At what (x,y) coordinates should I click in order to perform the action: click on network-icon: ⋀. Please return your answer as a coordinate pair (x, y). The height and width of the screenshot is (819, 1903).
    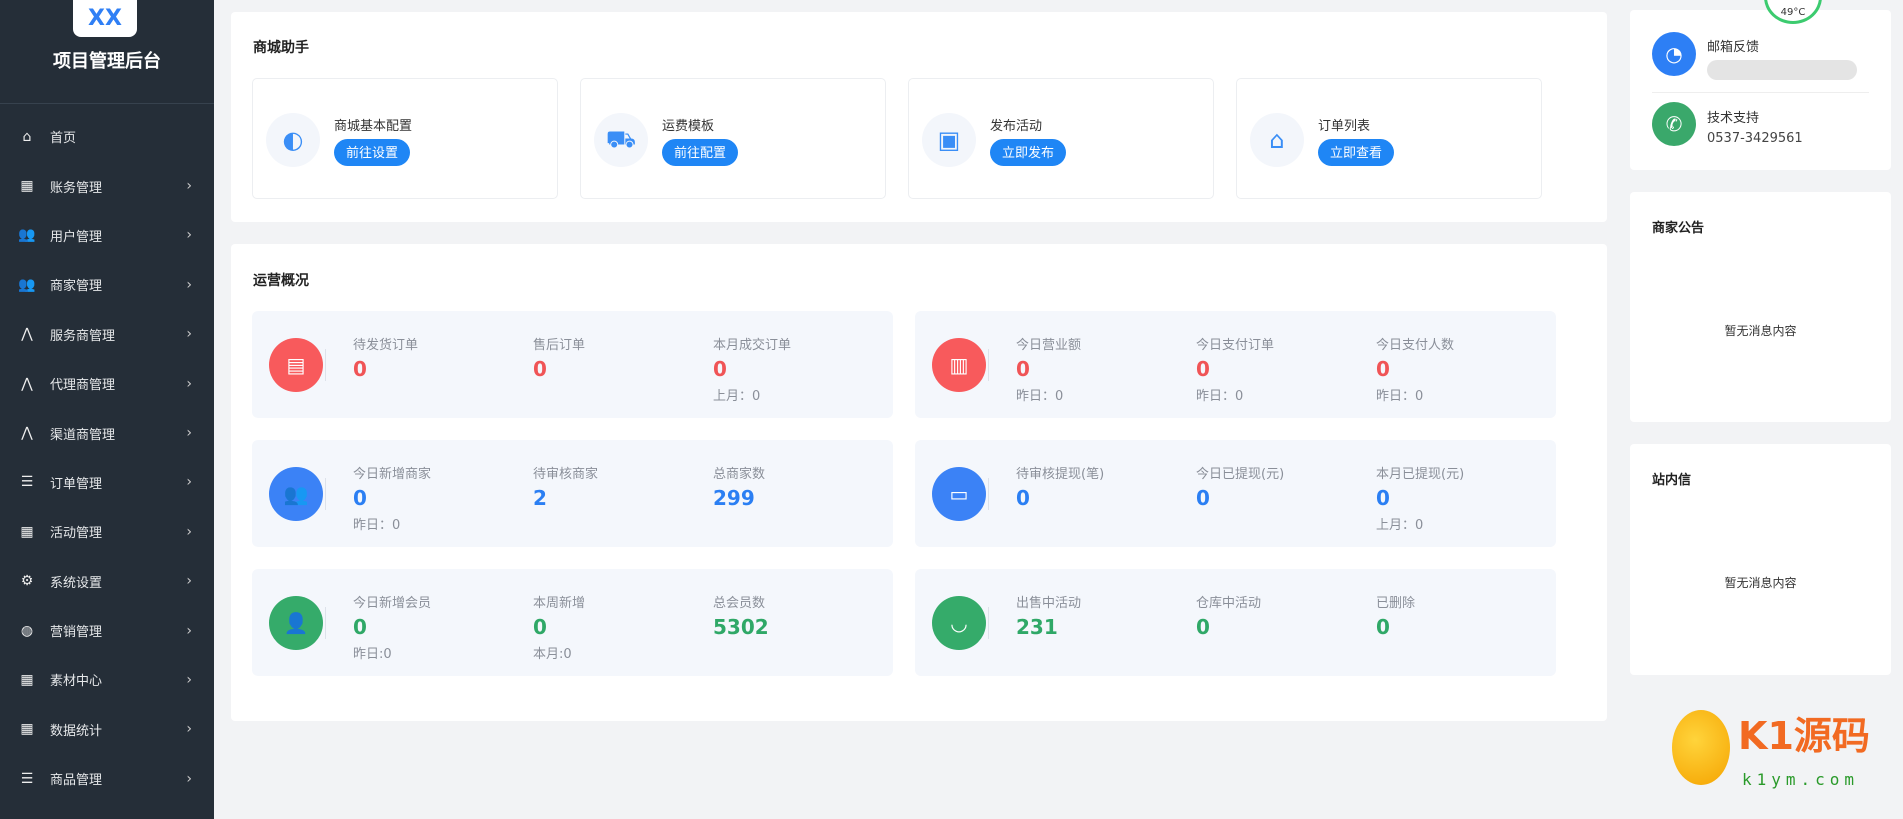
    Looking at the image, I should click on (27, 334).